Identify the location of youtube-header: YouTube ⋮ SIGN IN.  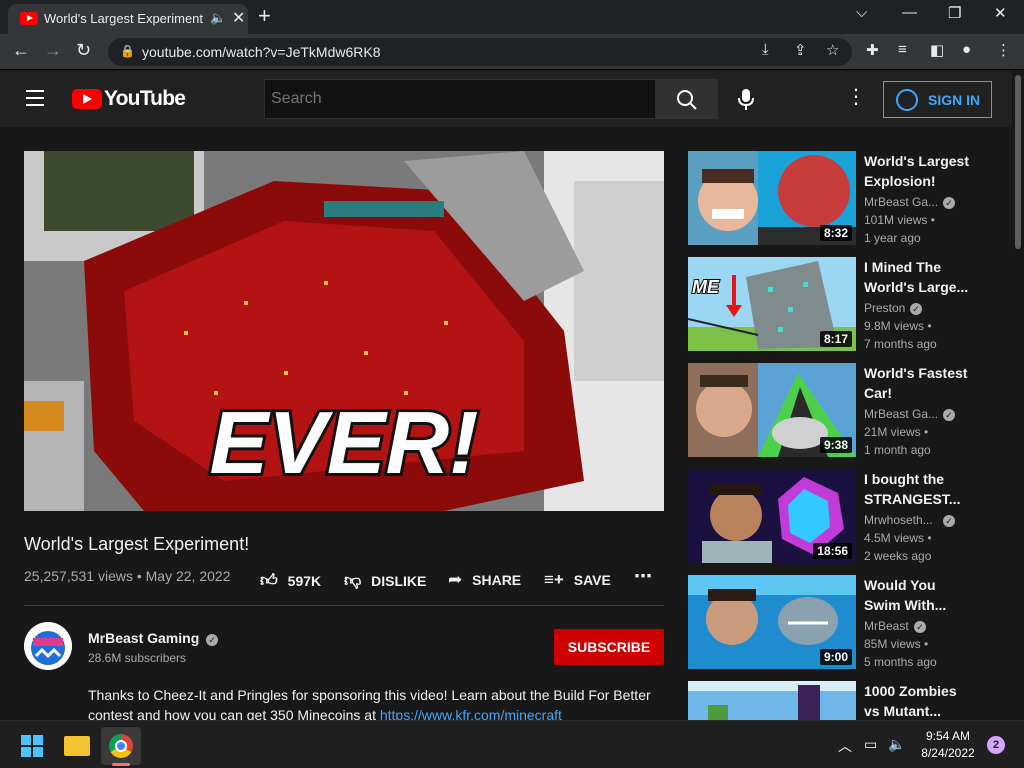
(506, 99).